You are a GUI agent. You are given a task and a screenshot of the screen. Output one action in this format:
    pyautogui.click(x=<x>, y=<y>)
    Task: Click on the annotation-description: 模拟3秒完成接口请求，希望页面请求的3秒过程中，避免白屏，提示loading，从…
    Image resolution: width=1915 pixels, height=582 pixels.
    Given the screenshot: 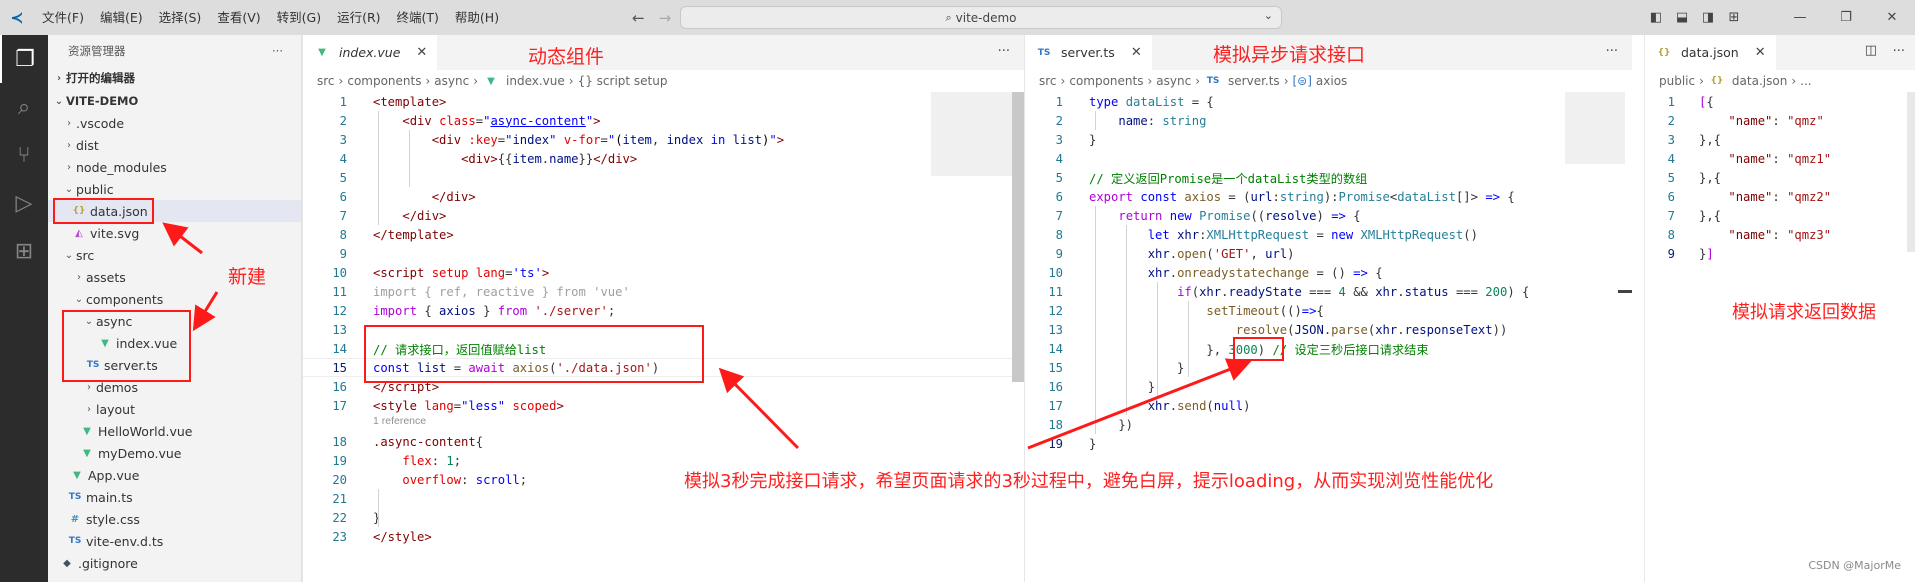 What is the action you would take?
    pyautogui.click(x=1089, y=481)
    